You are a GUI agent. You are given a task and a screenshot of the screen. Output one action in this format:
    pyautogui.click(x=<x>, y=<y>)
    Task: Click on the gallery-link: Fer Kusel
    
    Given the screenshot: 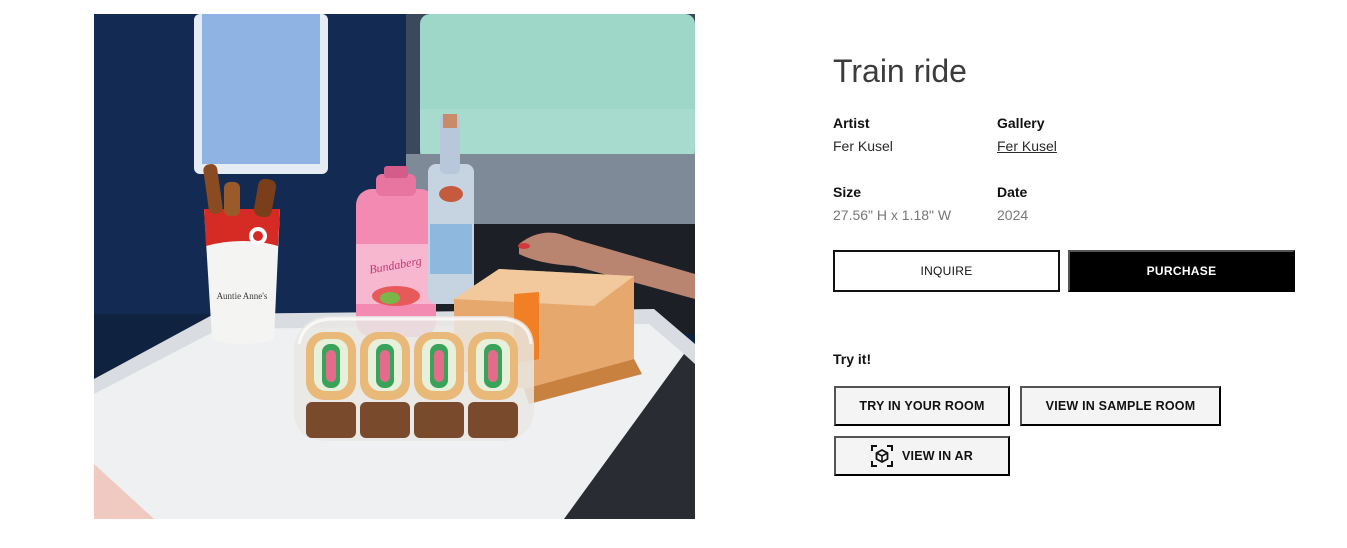 What is the action you would take?
    pyautogui.click(x=1027, y=146)
    